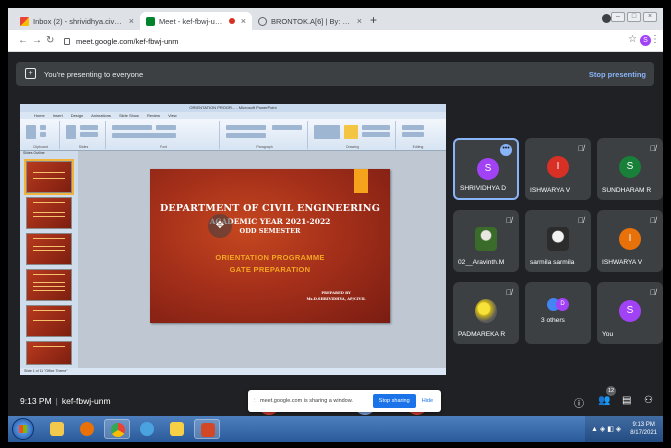 The height and width of the screenshot is (448, 671). What do you see at coordinates (255, 401) in the screenshot?
I see `drag-handle-icon: ⋮` at bounding box center [255, 401].